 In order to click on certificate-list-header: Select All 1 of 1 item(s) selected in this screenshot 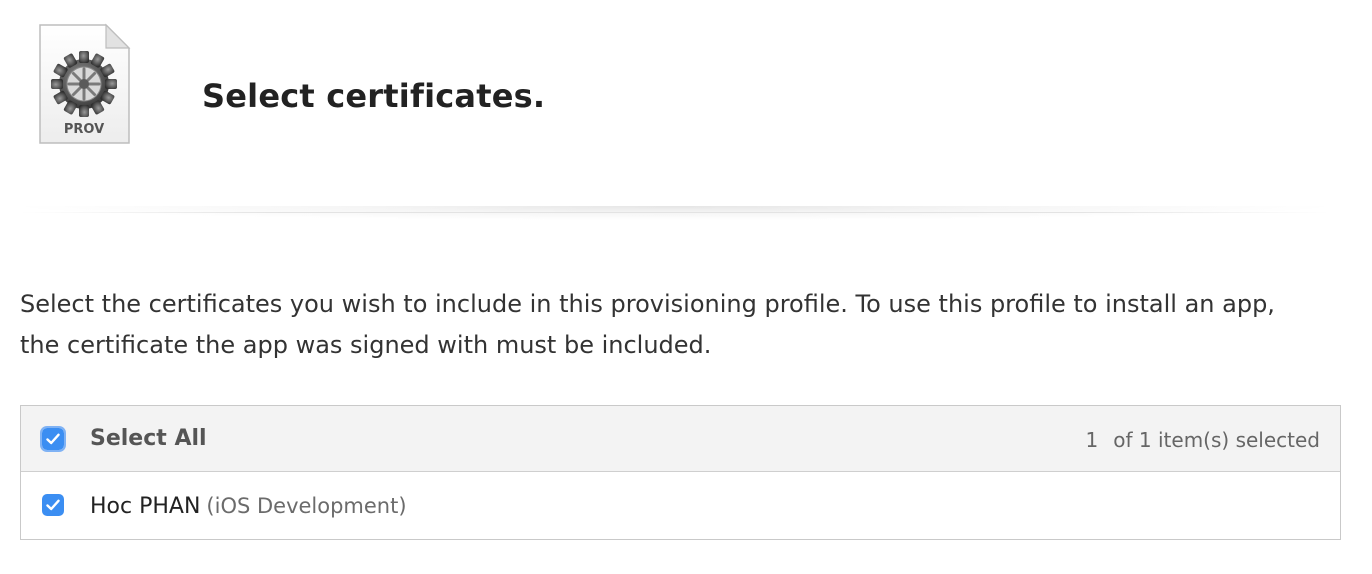, I will do `click(680, 439)`.